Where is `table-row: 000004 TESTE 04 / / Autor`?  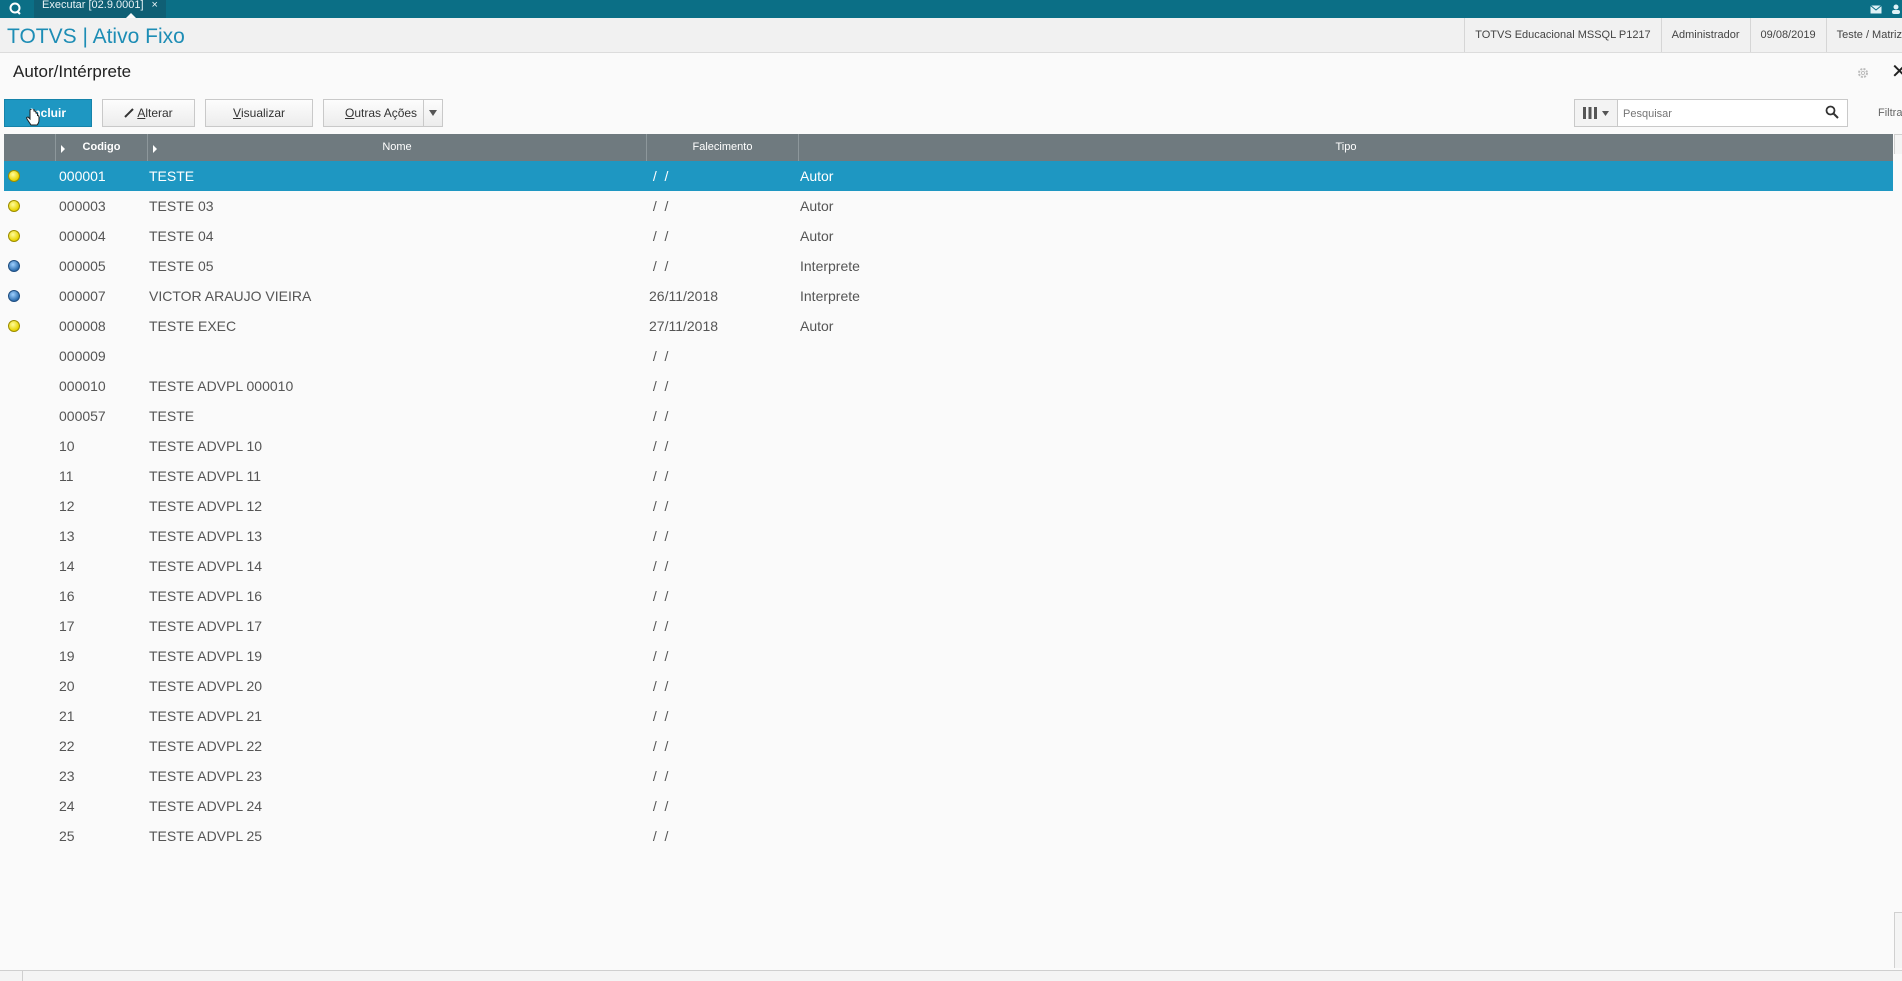
table-row: 000004 TESTE 04 / / Autor is located at coordinates (948, 236).